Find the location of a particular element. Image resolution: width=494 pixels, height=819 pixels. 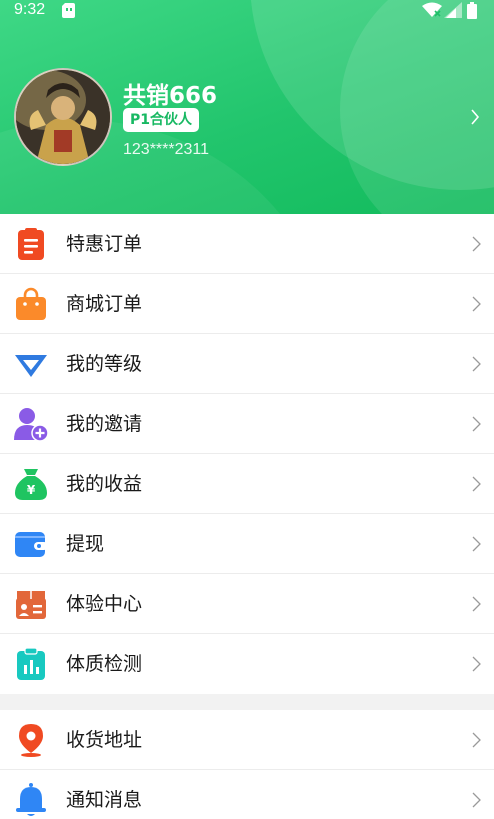

status-bar: 9:32 is located at coordinates (247, 11).